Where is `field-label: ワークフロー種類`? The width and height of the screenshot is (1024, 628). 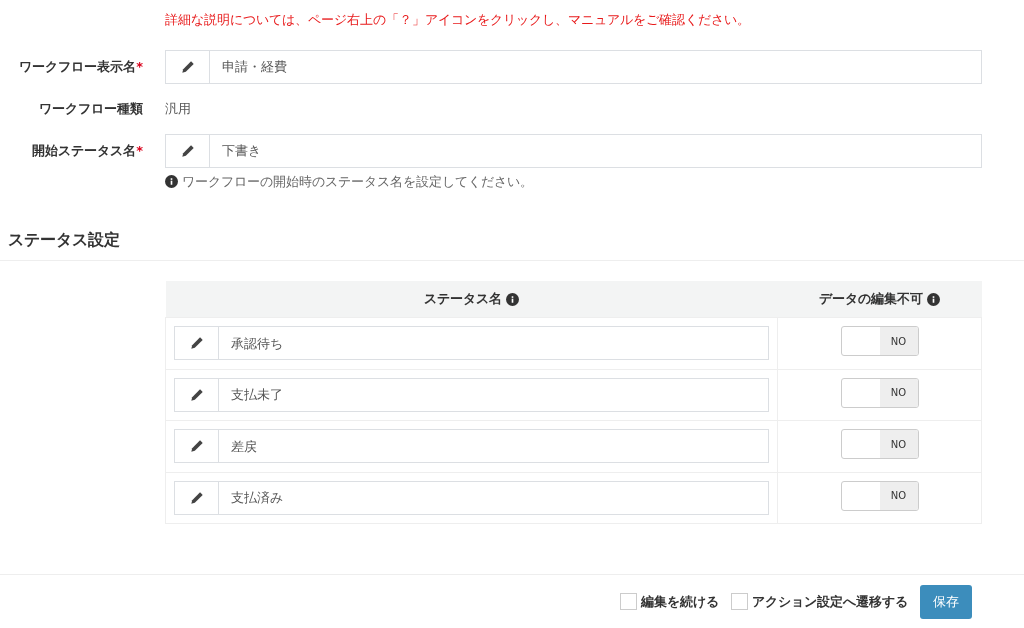
field-label: ワークフロー種類 is located at coordinates (91, 109).